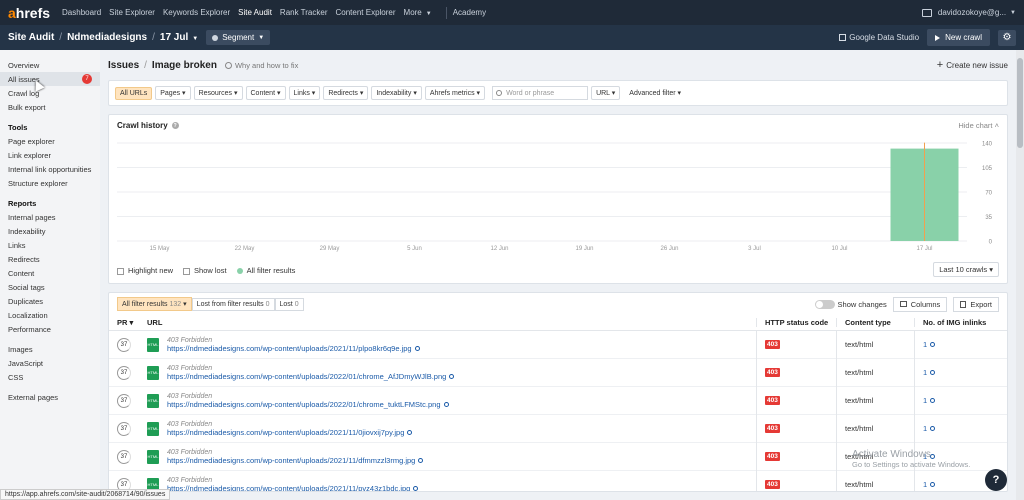  I want to click on nav-keywords-explorer: Keywords Explorer, so click(196, 12).